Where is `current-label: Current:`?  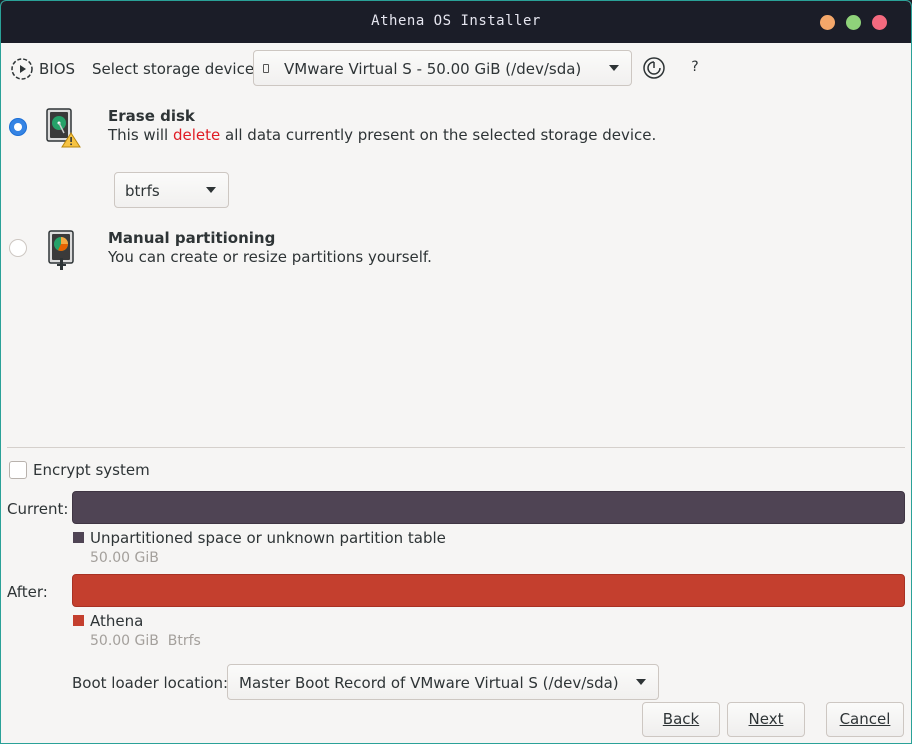
current-label: Current: is located at coordinates (38, 509).